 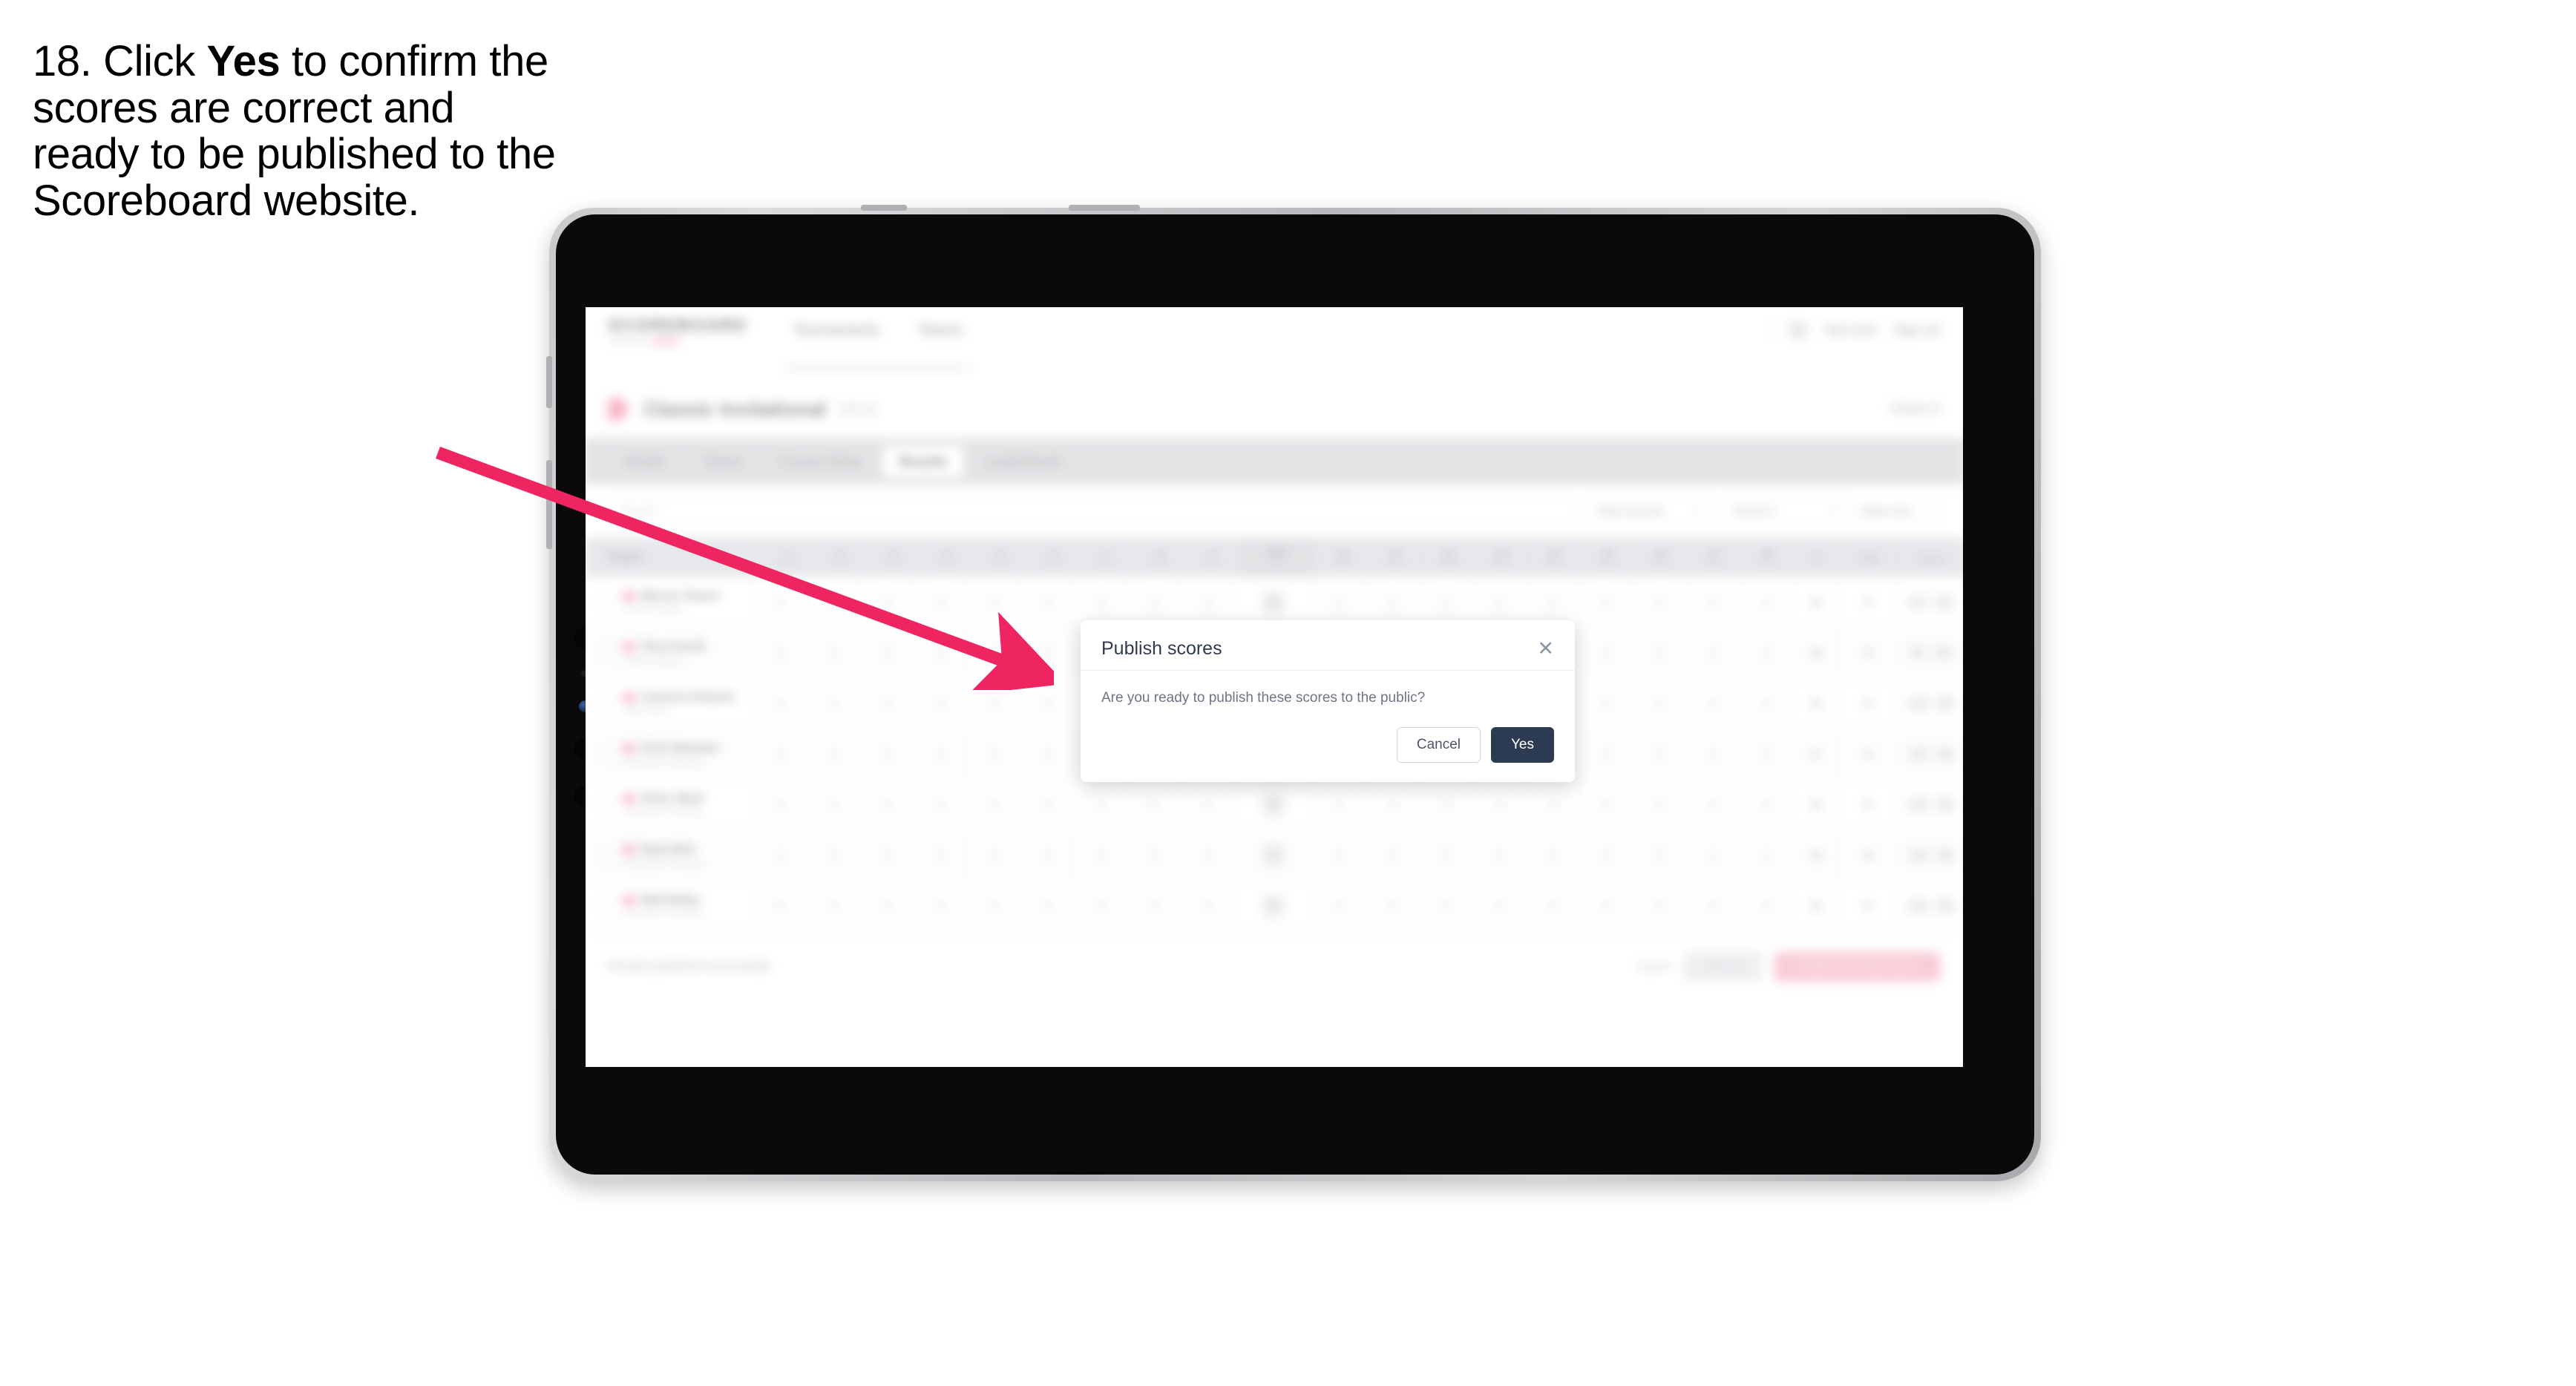 I want to click on cell-out-total: 37, so click(x=1272, y=855).